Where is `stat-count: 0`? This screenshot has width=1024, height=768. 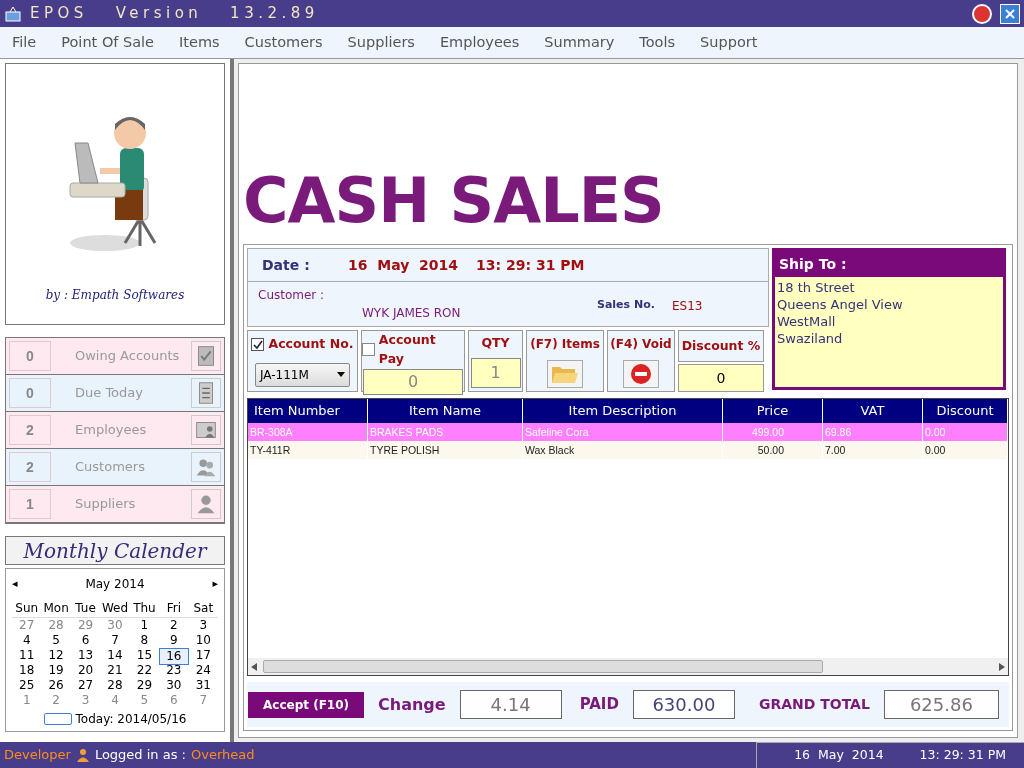
stat-count: 0 is located at coordinates (30, 393).